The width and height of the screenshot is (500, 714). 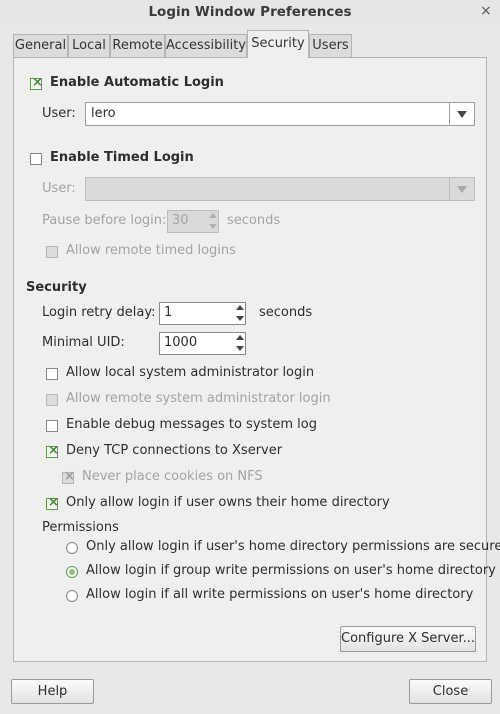 I want to click on home-owner-checkbox, so click(x=52, y=502).